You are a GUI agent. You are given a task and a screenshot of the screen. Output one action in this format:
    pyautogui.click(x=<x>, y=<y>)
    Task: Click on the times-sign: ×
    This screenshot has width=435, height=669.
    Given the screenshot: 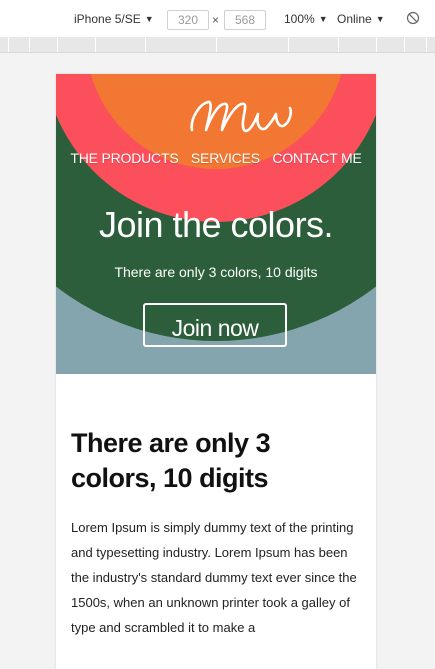 What is the action you would take?
    pyautogui.click(x=216, y=20)
    